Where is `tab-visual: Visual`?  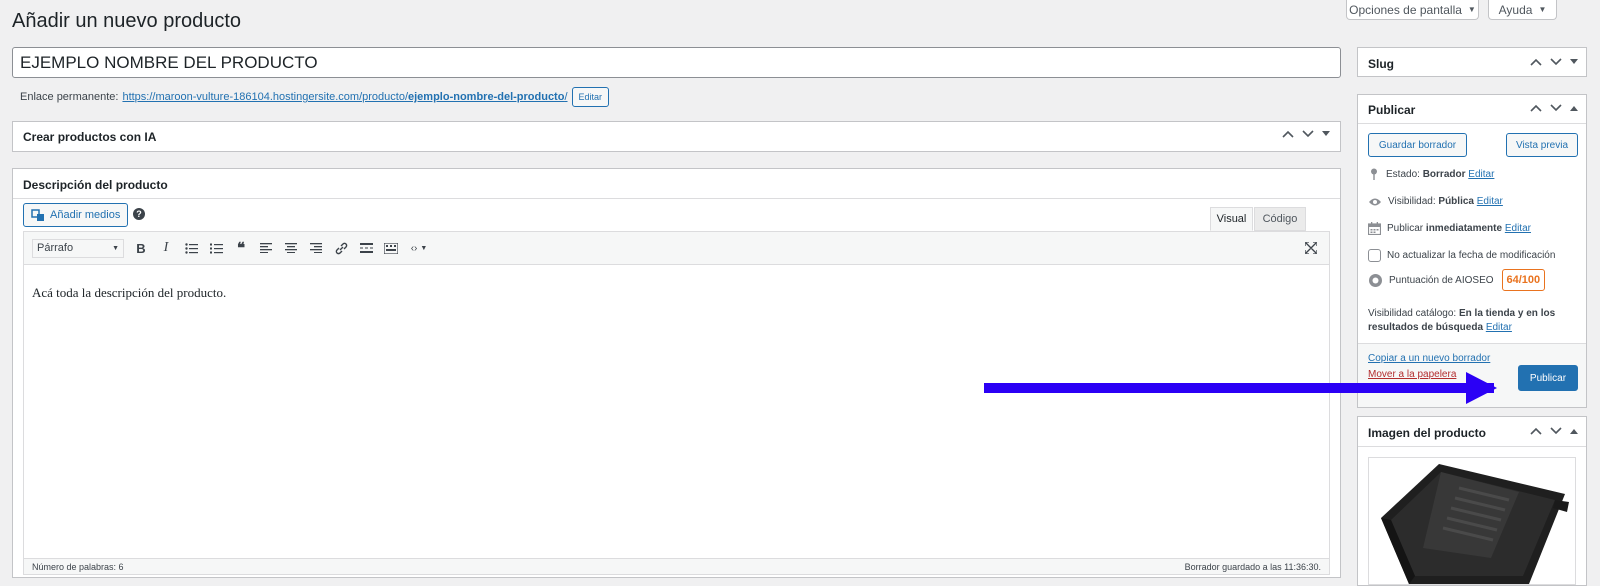 tab-visual: Visual is located at coordinates (1231, 219).